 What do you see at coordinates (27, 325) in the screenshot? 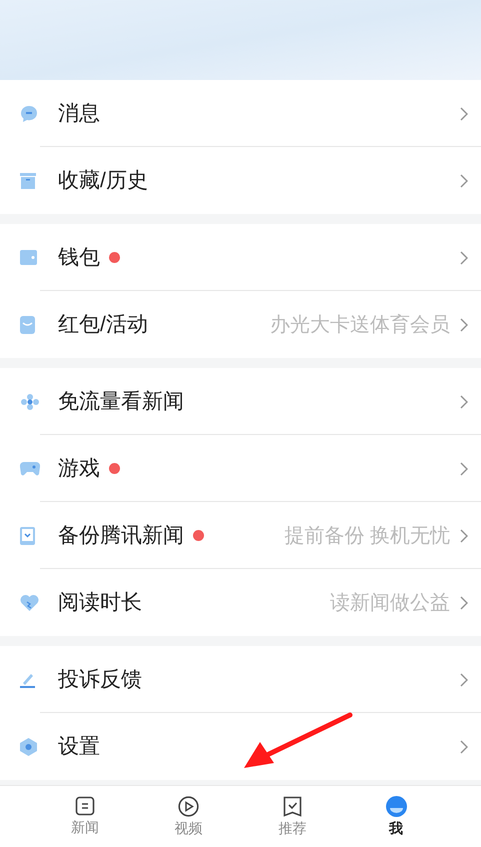
I see `envelope-icon` at bounding box center [27, 325].